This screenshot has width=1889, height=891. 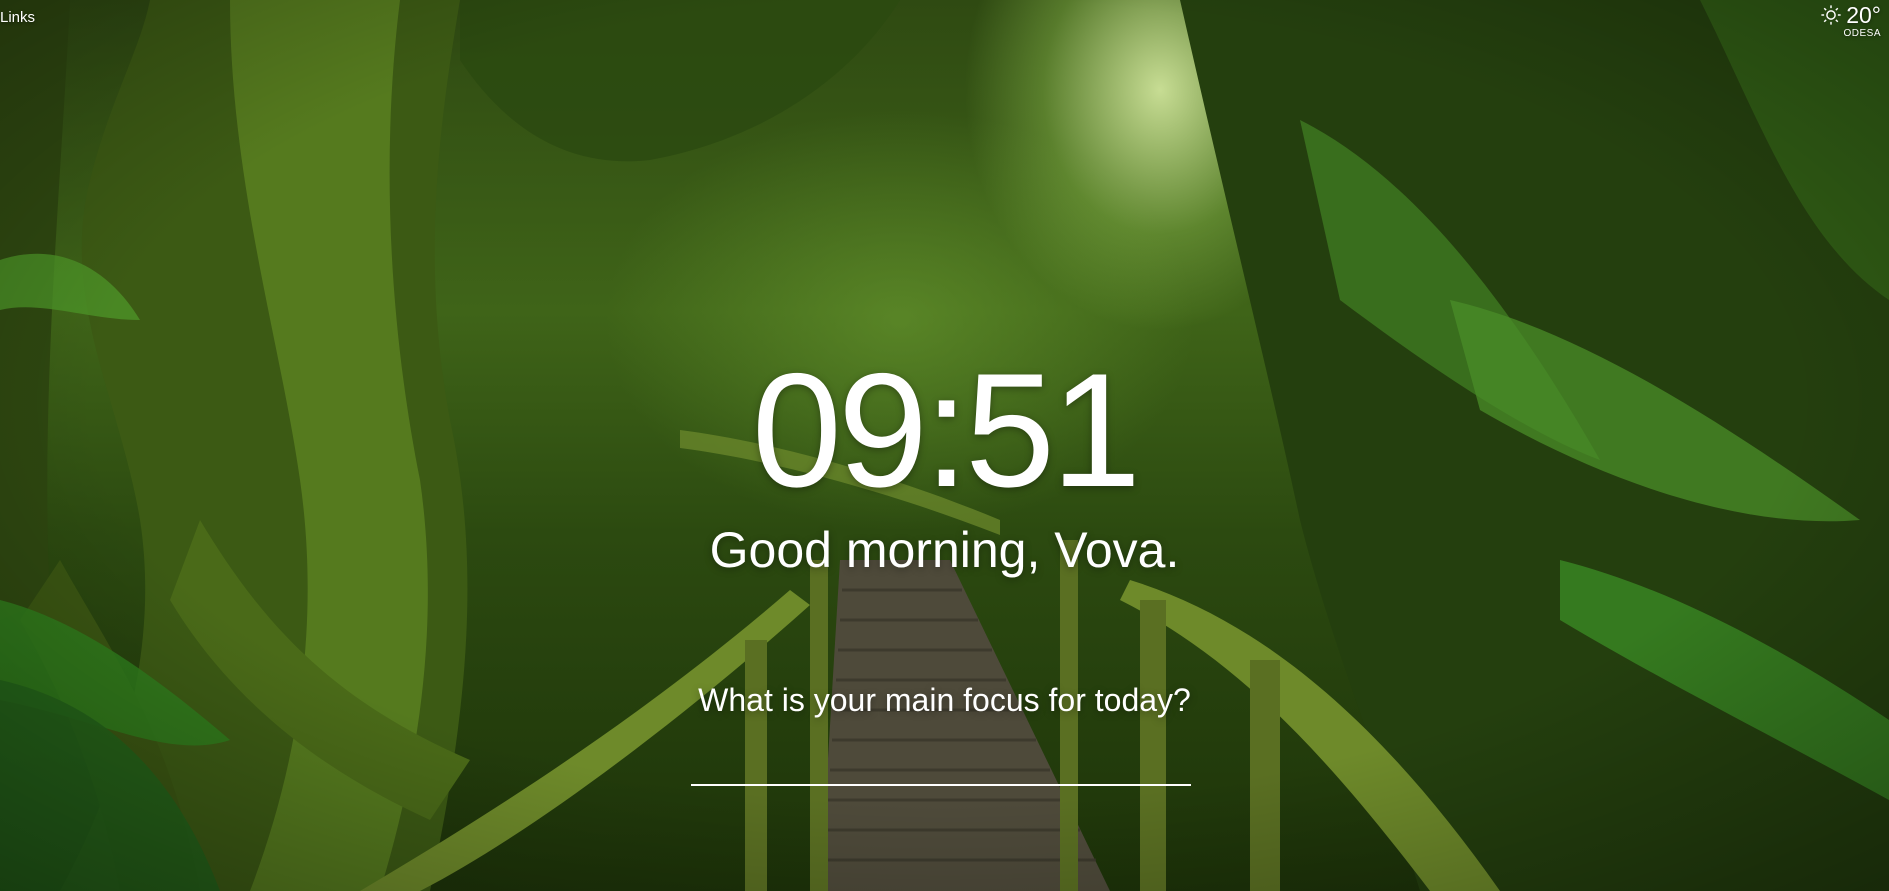 I want to click on focus-prompt: What is your main focus for today?, so click(x=944, y=700).